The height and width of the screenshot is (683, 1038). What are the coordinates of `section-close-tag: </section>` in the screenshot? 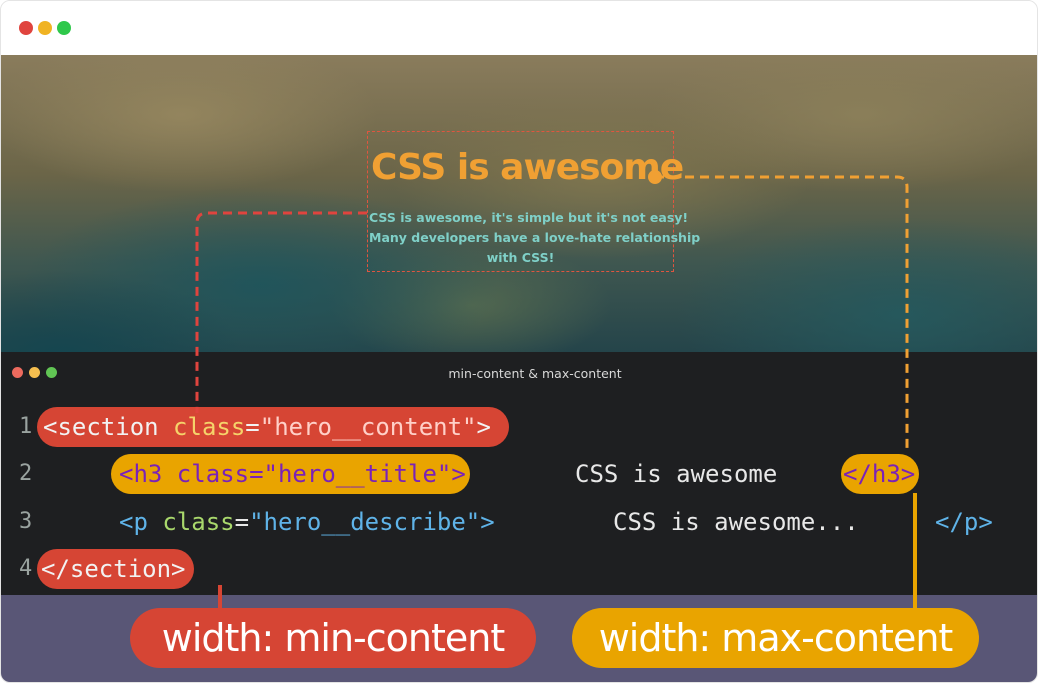 It's located at (115, 569).